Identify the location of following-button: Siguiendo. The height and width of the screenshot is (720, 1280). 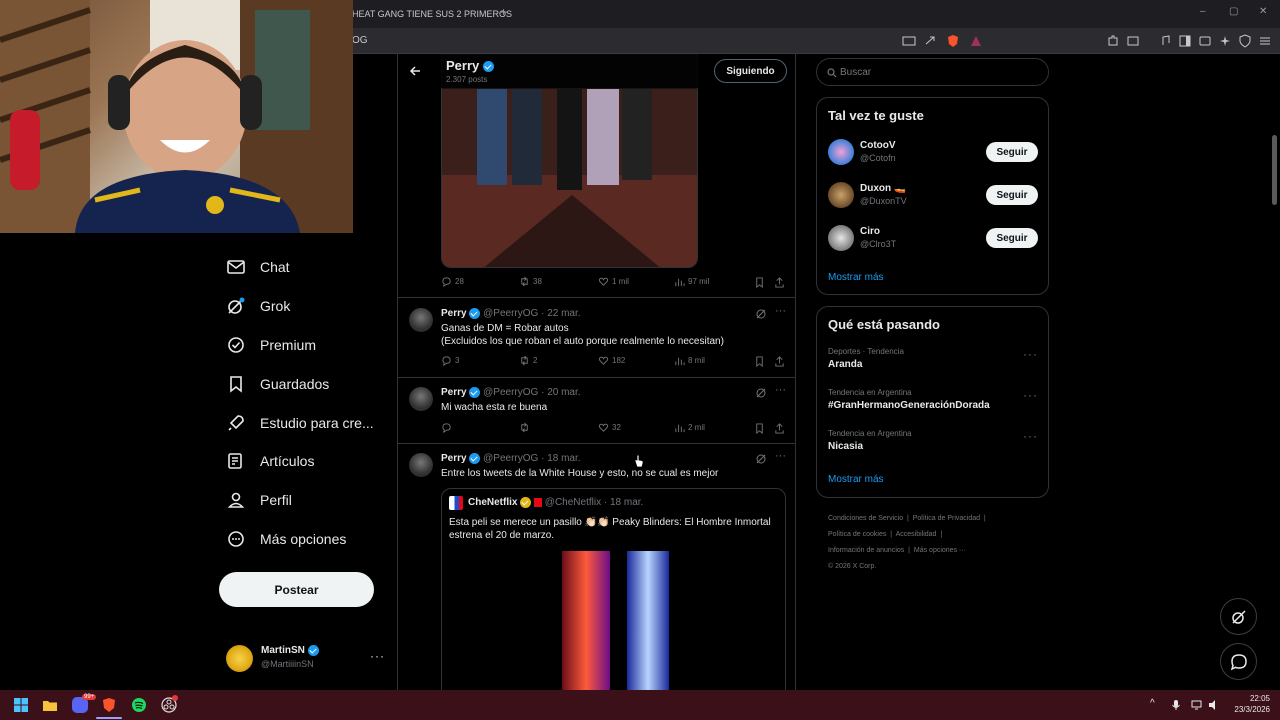
(750, 71).